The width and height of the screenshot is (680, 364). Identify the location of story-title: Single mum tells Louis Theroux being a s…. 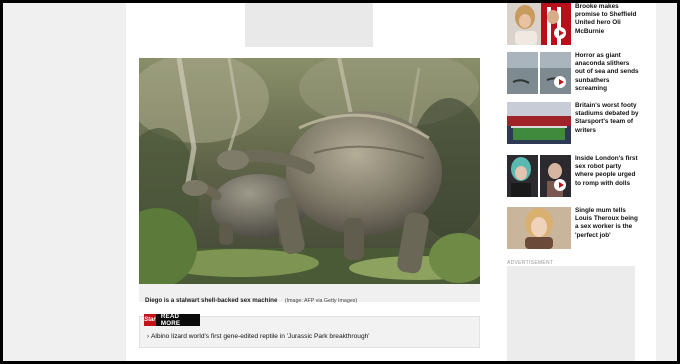
(607, 223).